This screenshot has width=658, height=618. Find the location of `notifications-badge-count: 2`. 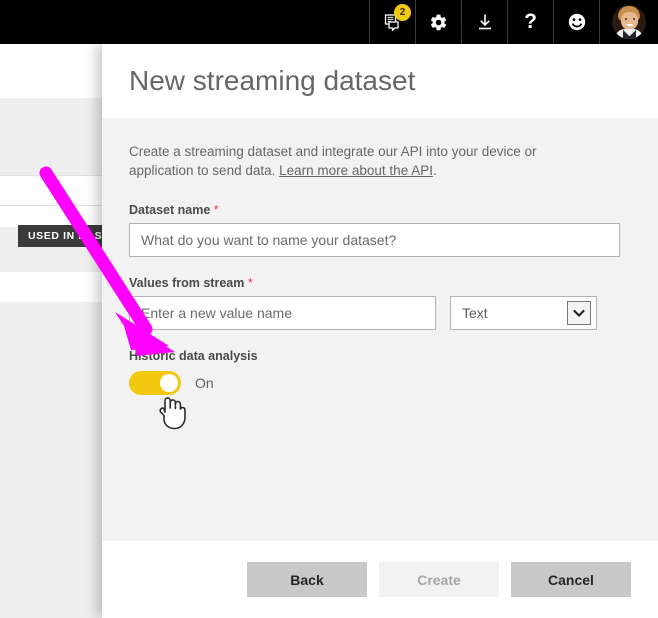

notifications-badge-count: 2 is located at coordinates (402, 12).